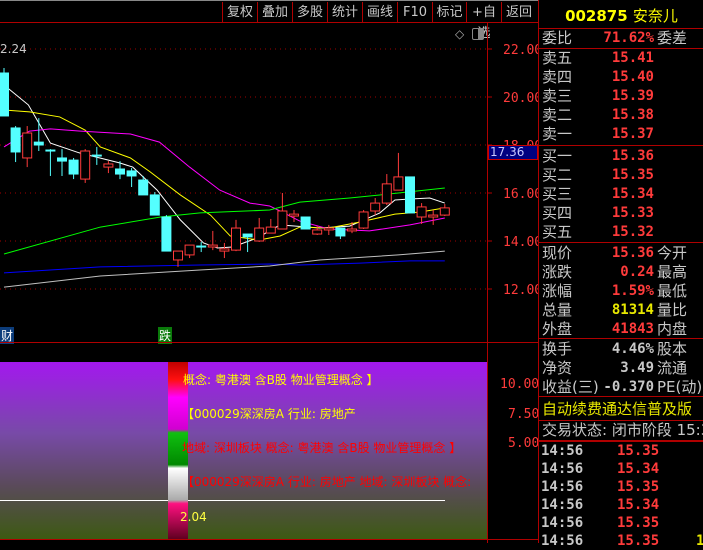  I want to click on stats-value: 41843, so click(632, 329).